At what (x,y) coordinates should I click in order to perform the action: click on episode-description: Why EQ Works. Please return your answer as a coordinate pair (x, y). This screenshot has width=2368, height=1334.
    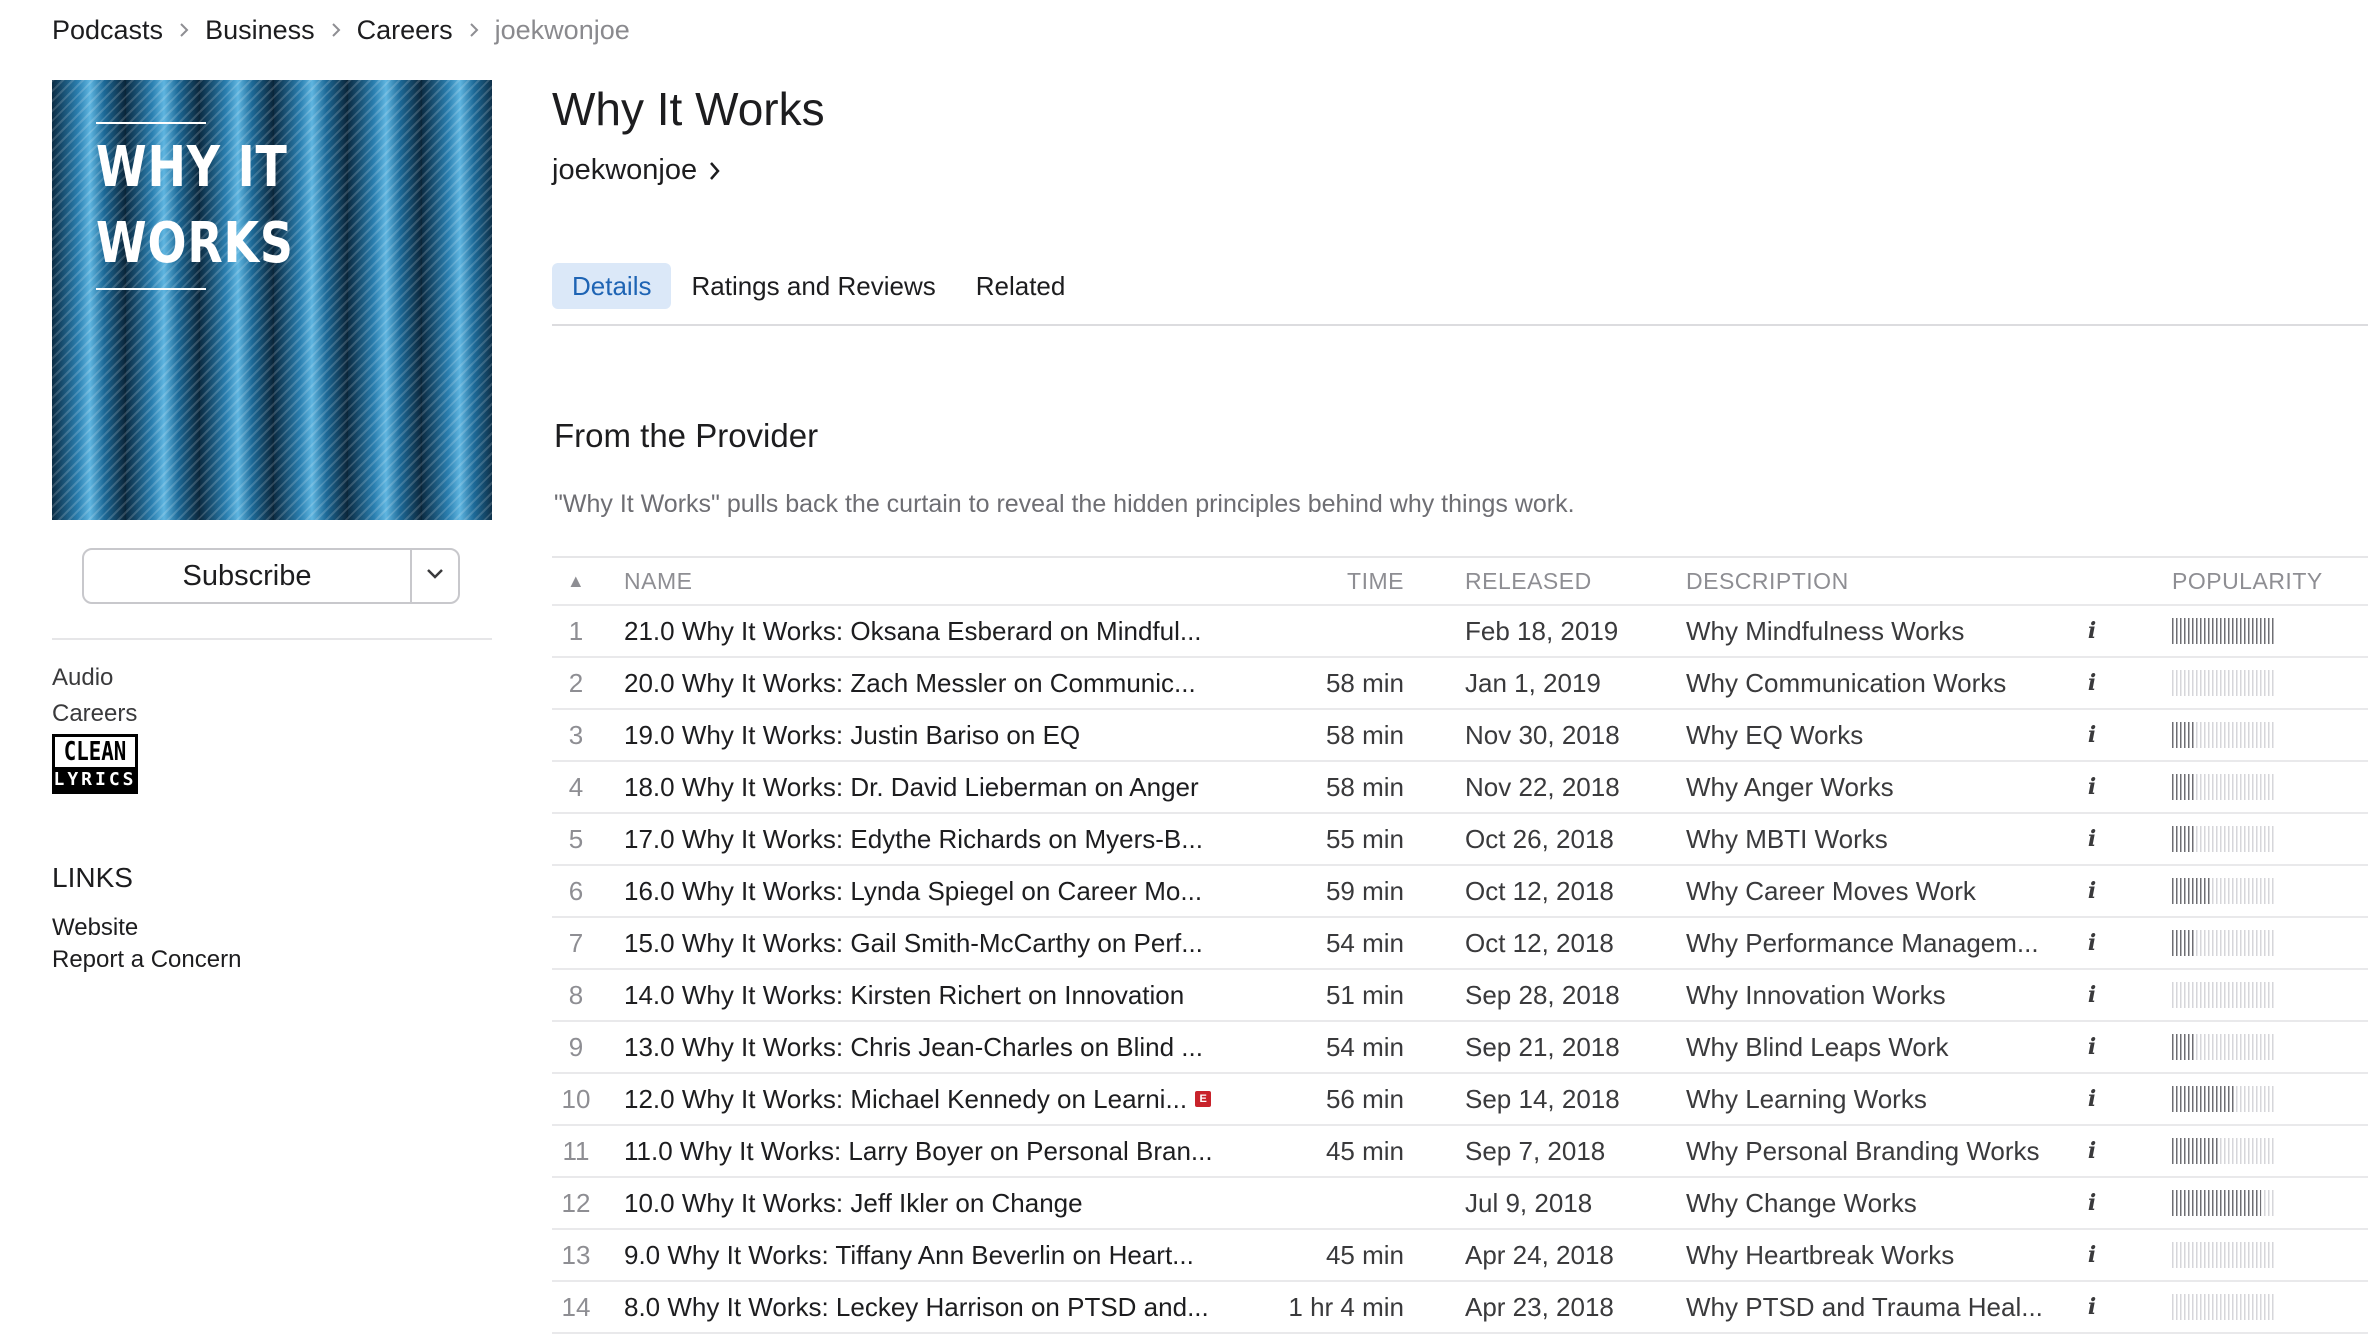
    Looking at the image, I should click on (1775, 734).